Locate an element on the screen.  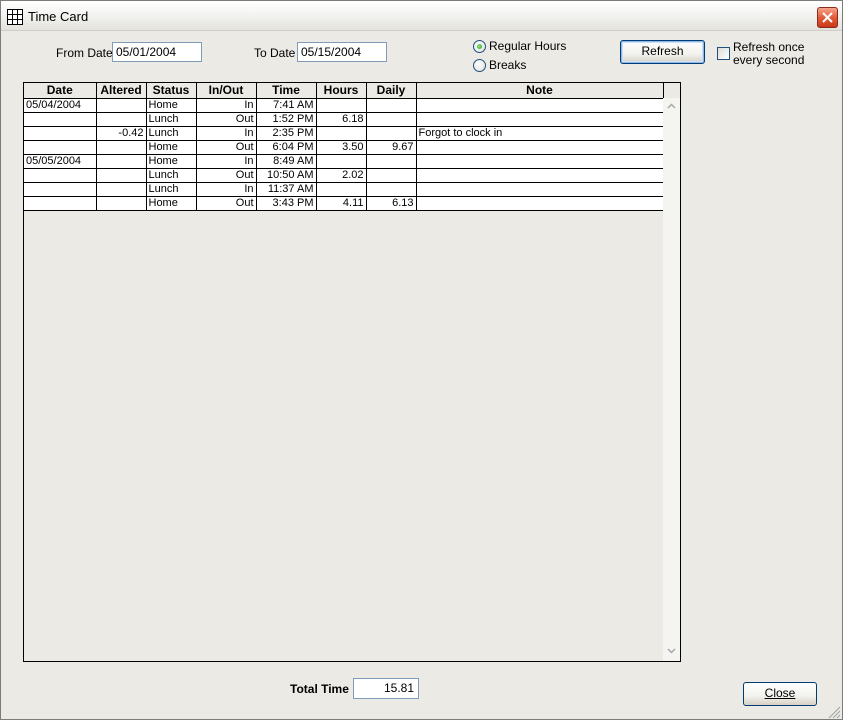
col-header-status: Status is located at coordinates (171, 91).